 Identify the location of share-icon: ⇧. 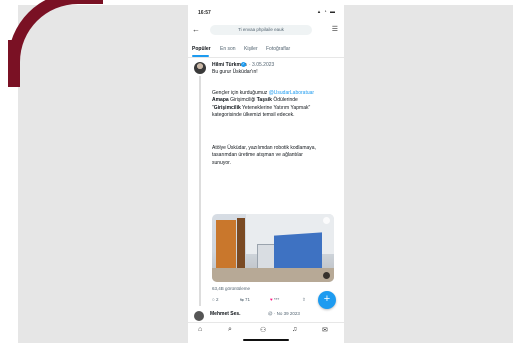
(304, 299).